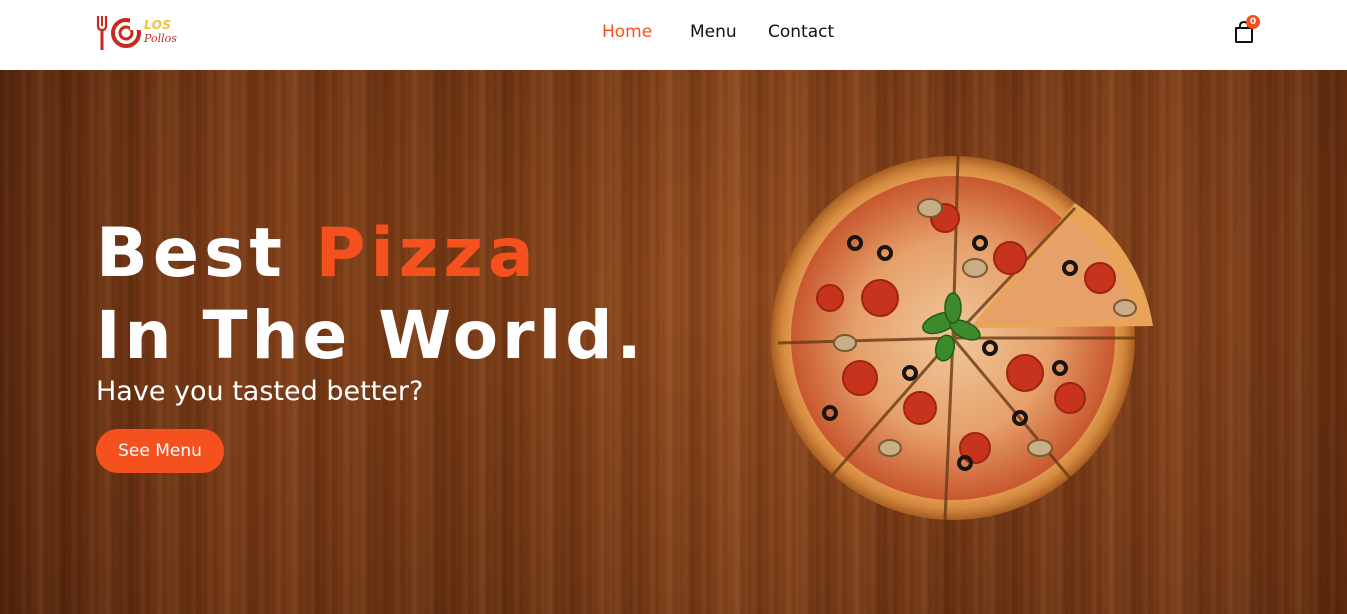  Describe the element at coordinates (260, 391) in the screenshot. I see `hero-subtitle: Have you tasted better?` at that location.